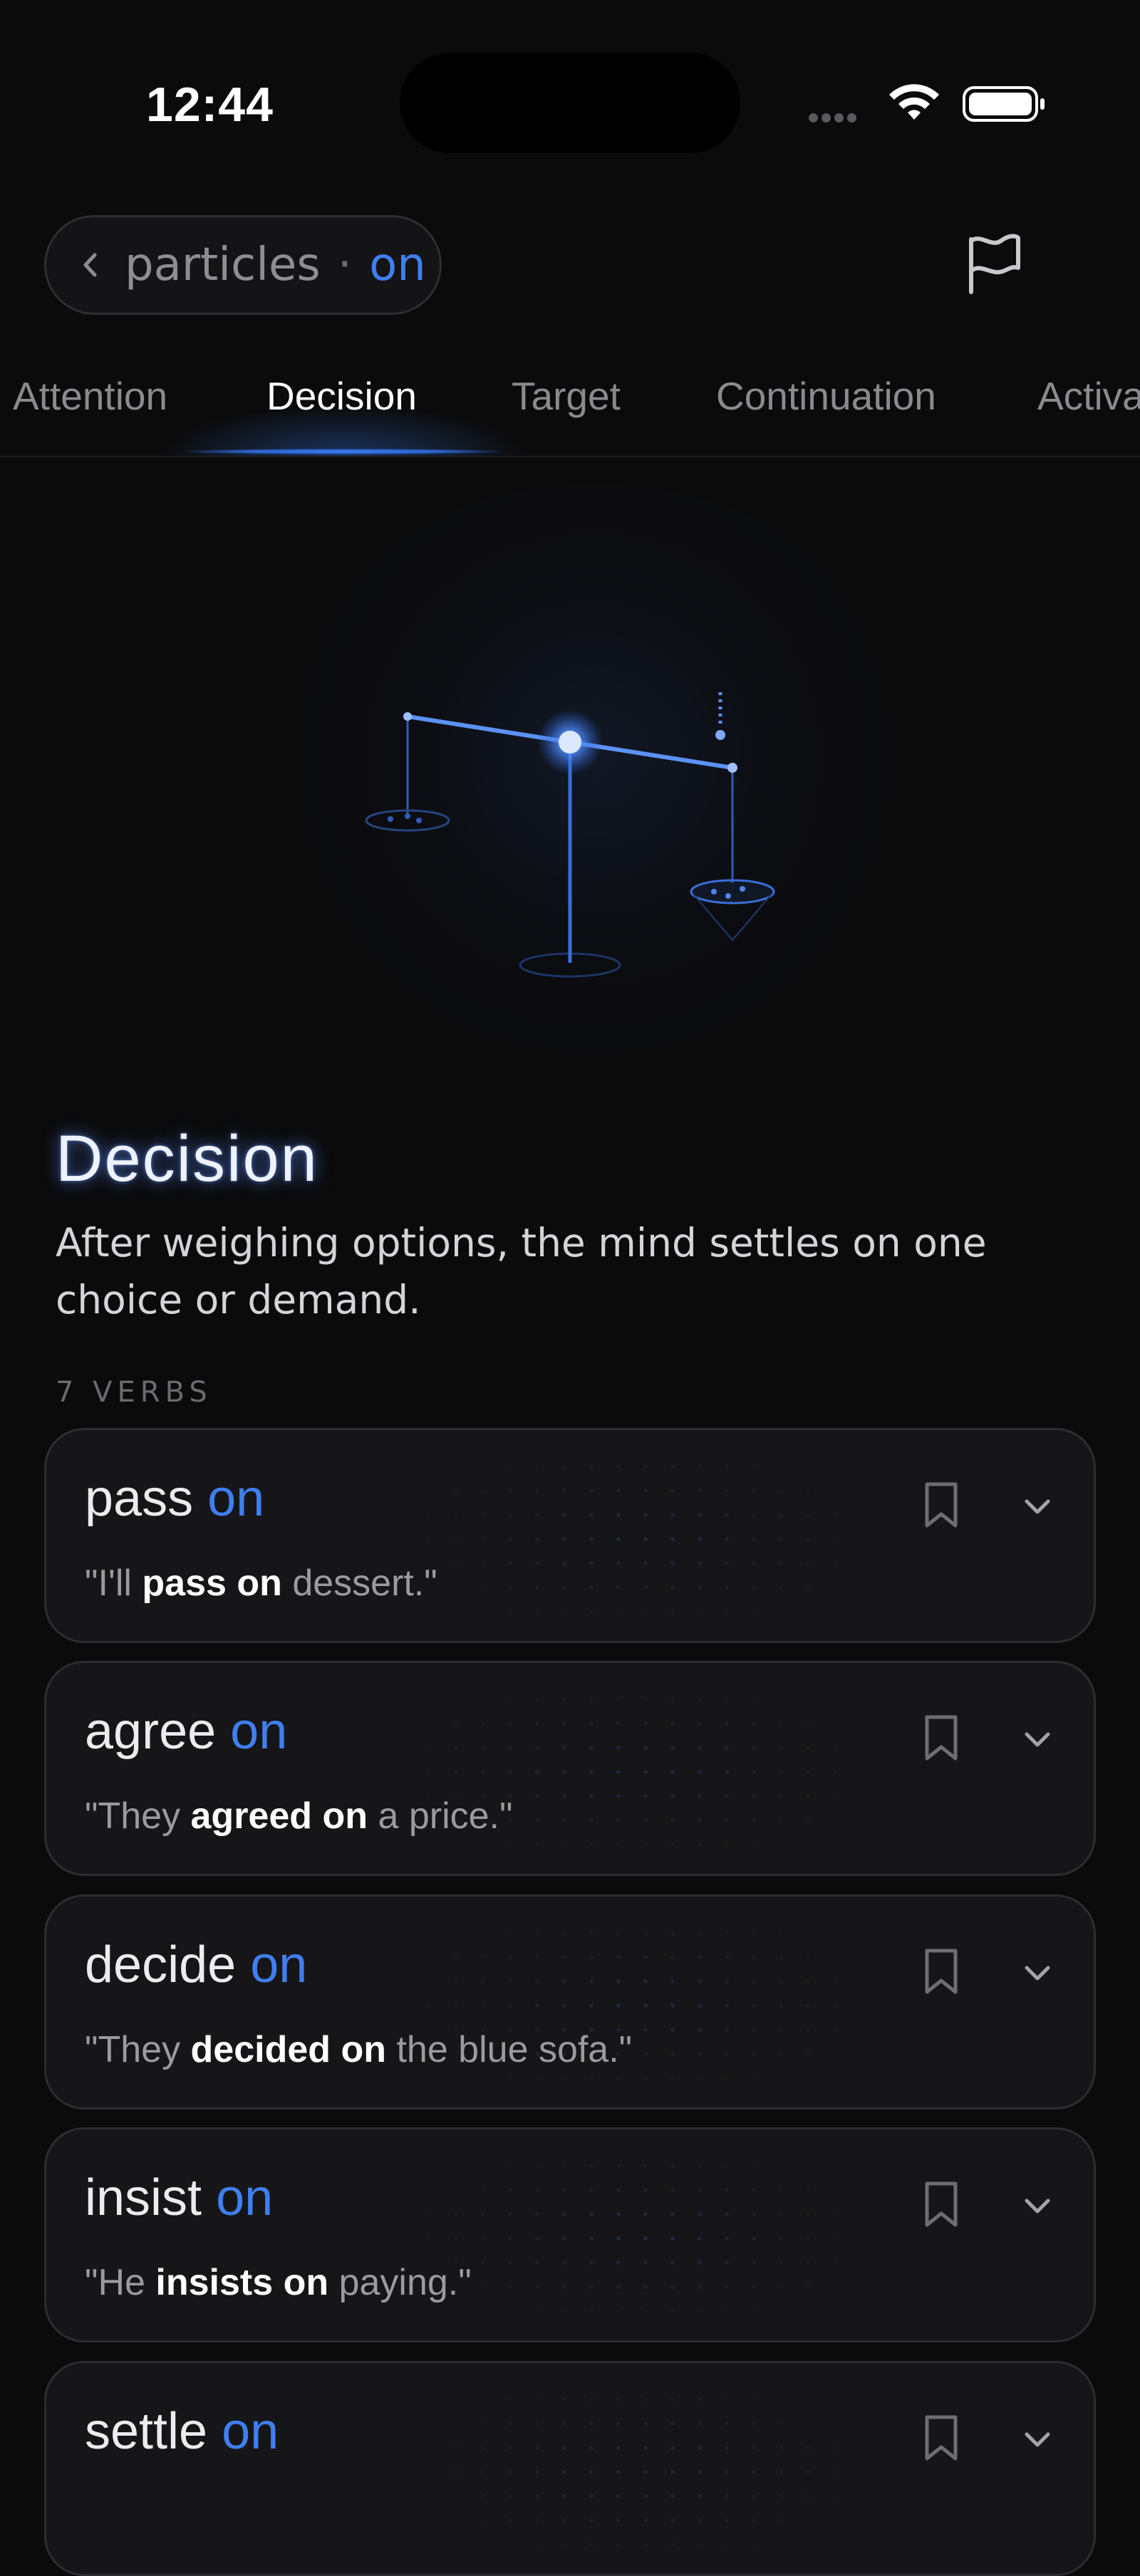  Describe the element at coordinates (570, 1768) in the screenshot. I see `verb-card: agree on "They agreed on a price."` at that location.